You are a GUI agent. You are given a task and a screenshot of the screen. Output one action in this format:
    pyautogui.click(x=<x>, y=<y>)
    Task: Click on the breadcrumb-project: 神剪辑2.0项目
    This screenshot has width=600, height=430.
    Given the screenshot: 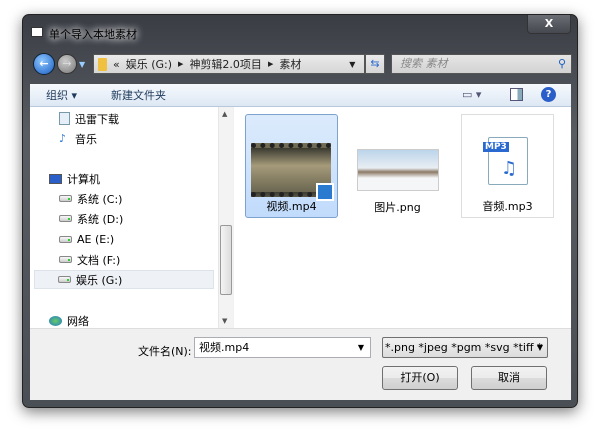 What is the action you would take?
    pyautogui.click(x=225, y=64)
    